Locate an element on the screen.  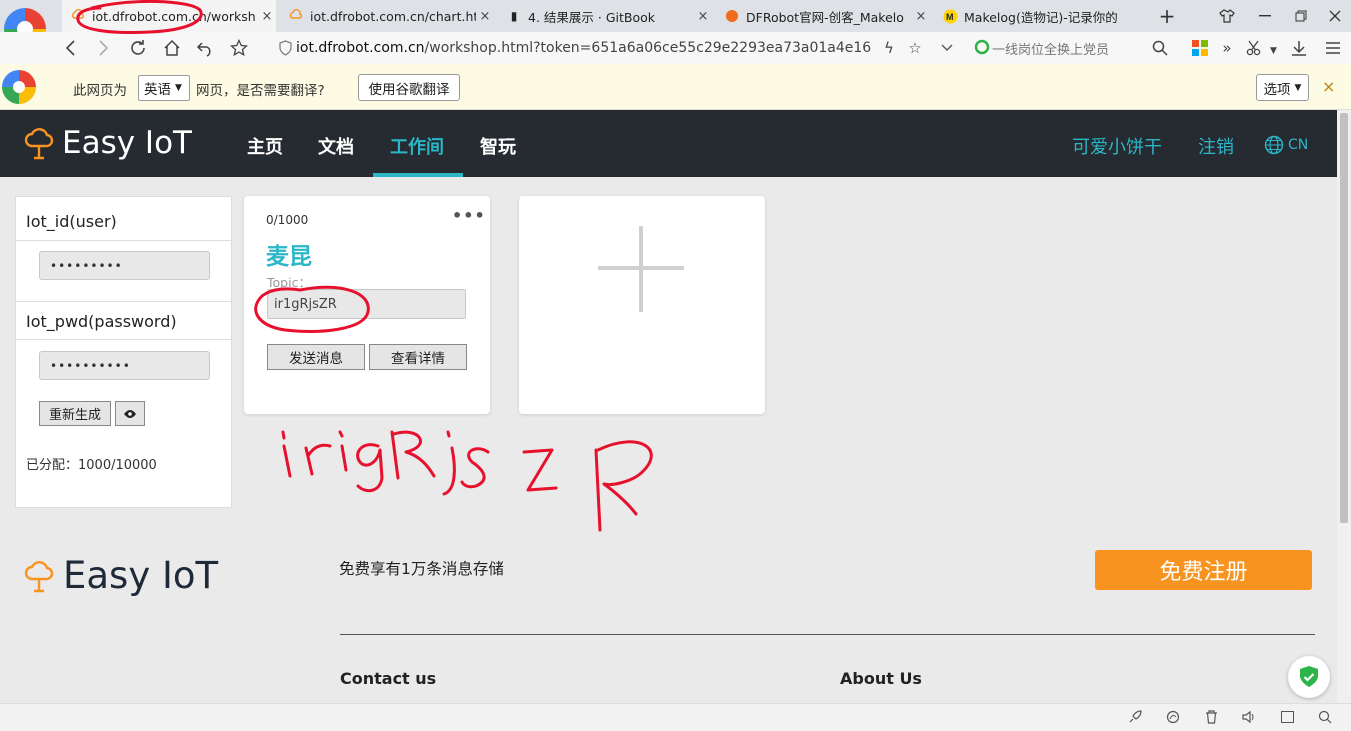
apps-grid-icon is located at coordinates (1200, 48).